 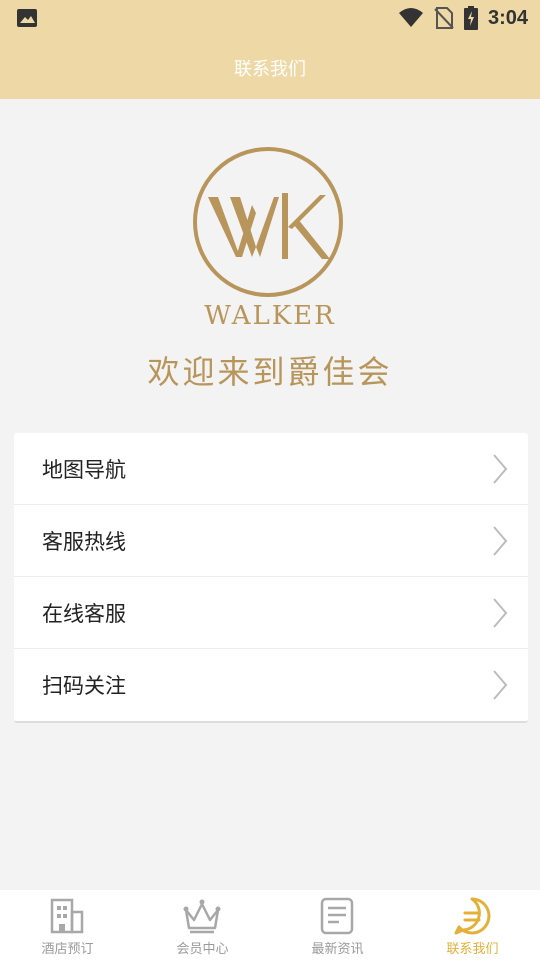 What do you see at coordinates (271, 541) in the screenshot?
I see `menu-item-hotline: 客服热线` at bounding box center [271, 541].